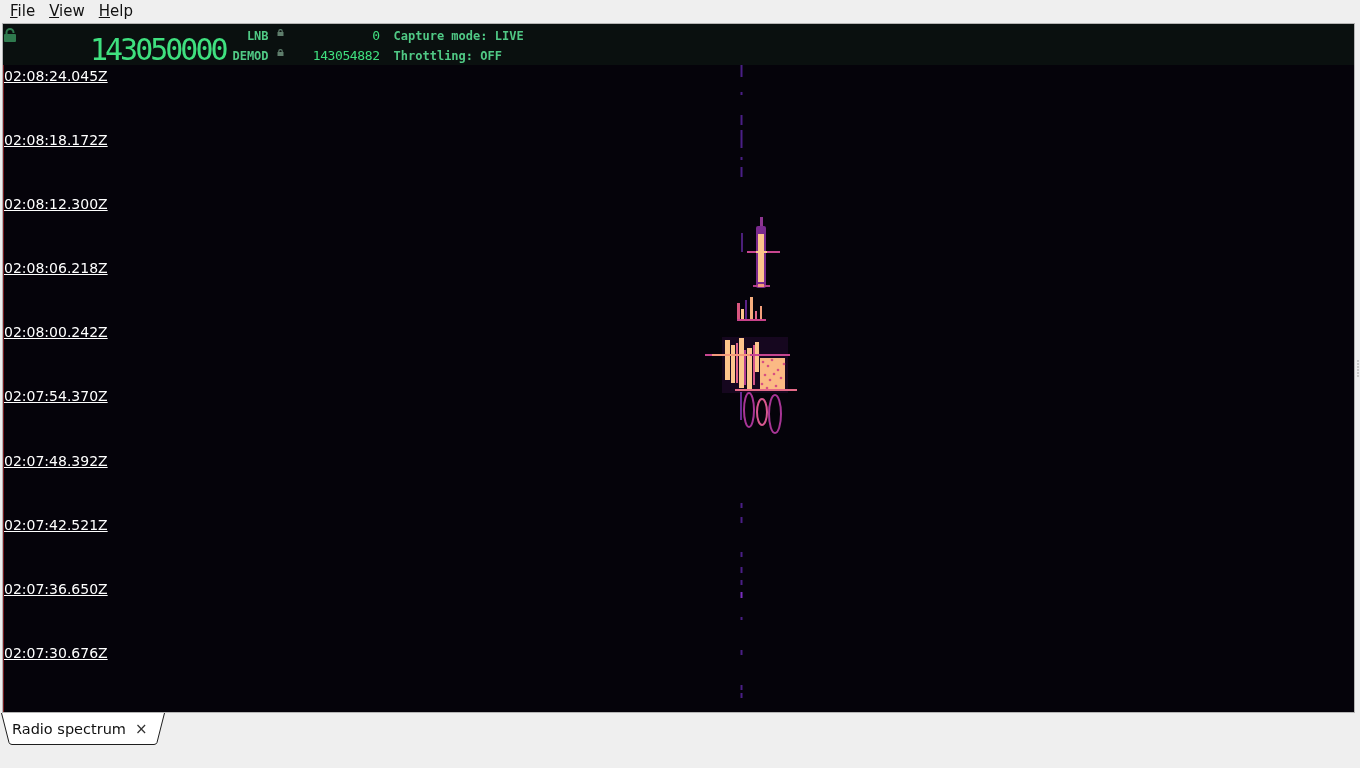 The width and height of the screenshot is (1360, 768). Describe the element at coordinates (376, 35) in the screenshot. I see `readout-value: 0` at that location.